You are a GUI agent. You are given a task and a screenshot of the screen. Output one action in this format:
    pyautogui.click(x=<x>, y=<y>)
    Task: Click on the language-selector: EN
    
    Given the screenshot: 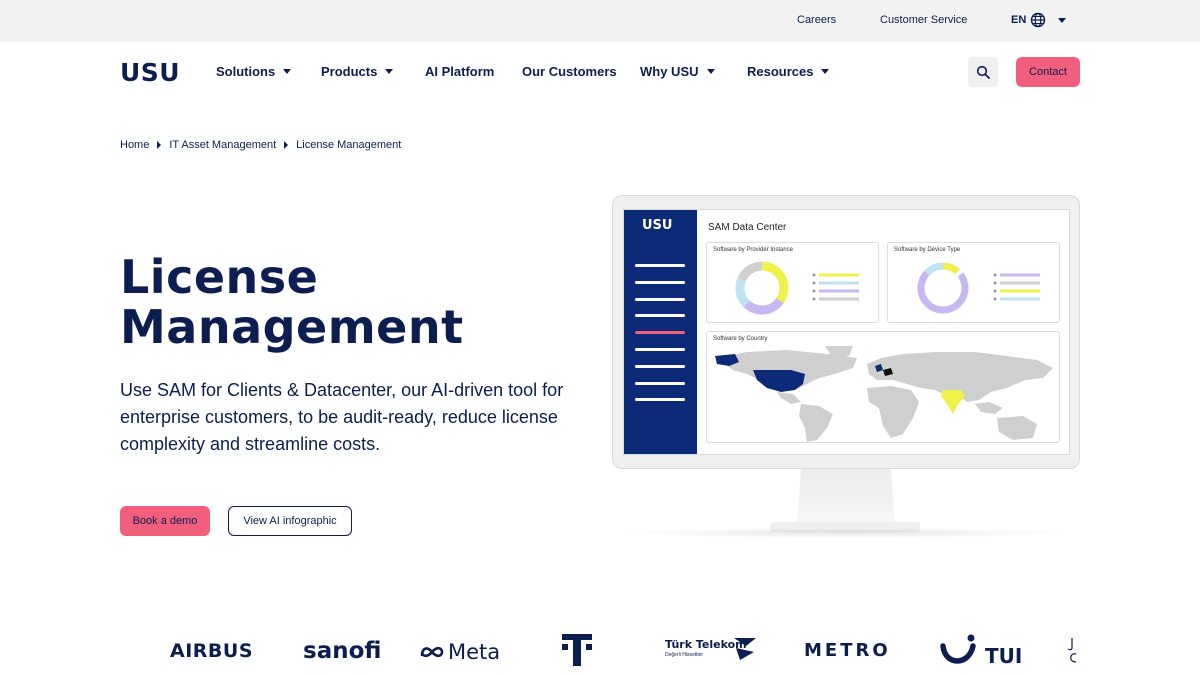 What is the action you would take?
    pyautogui.click(x=1039, y=20)
    